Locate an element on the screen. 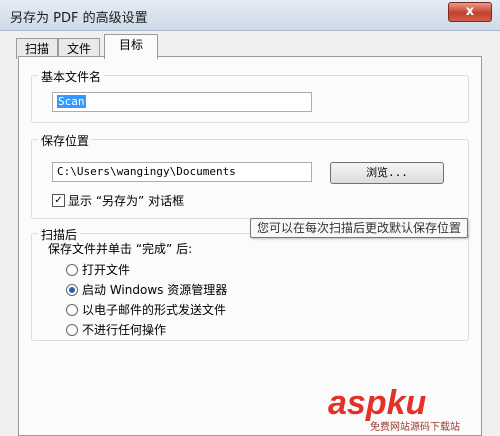 This screenshot has width=500, height=436. tooltip: 您可以在每次扫描后更改默认保存位置 is located at coordinates (359, 228).